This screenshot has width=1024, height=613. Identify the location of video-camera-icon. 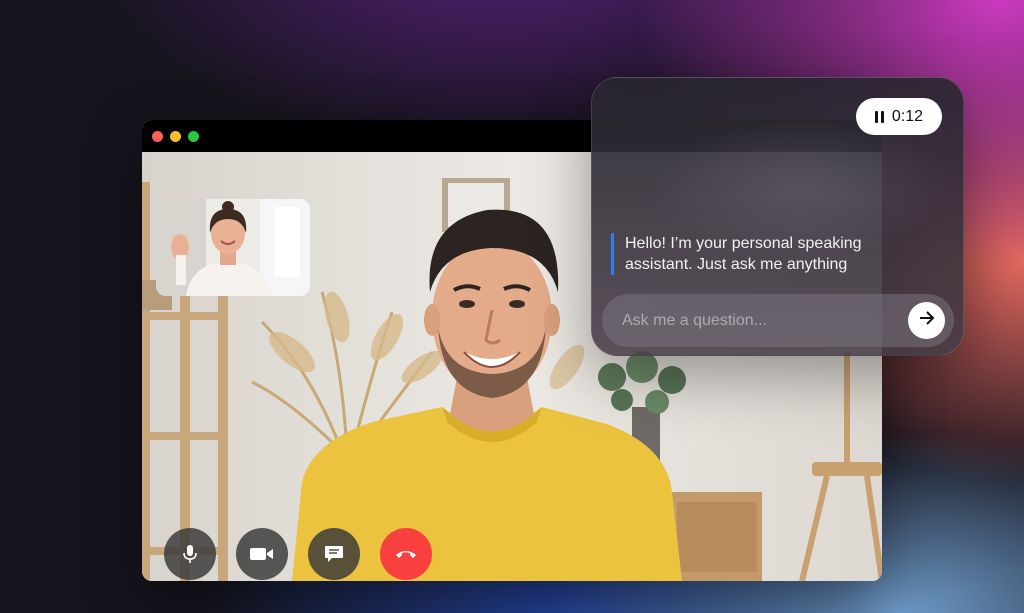
(262, 554).